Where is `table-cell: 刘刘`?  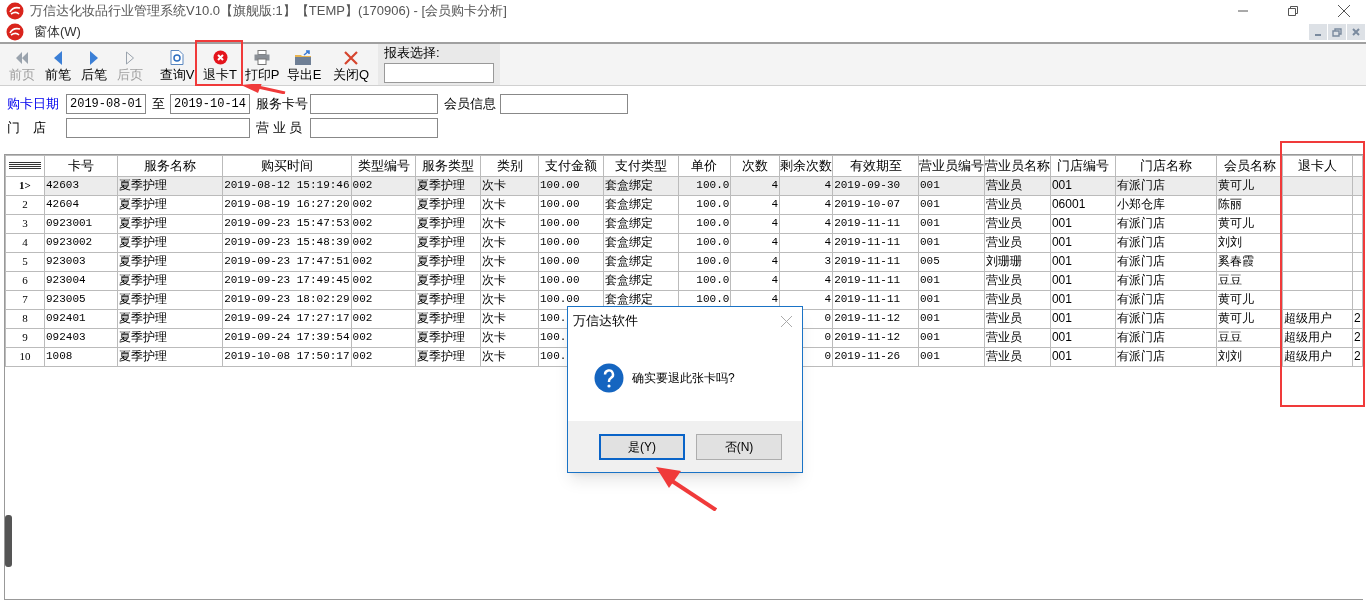
table-cell: 刘刘 is located at coordinates (1230, 242).